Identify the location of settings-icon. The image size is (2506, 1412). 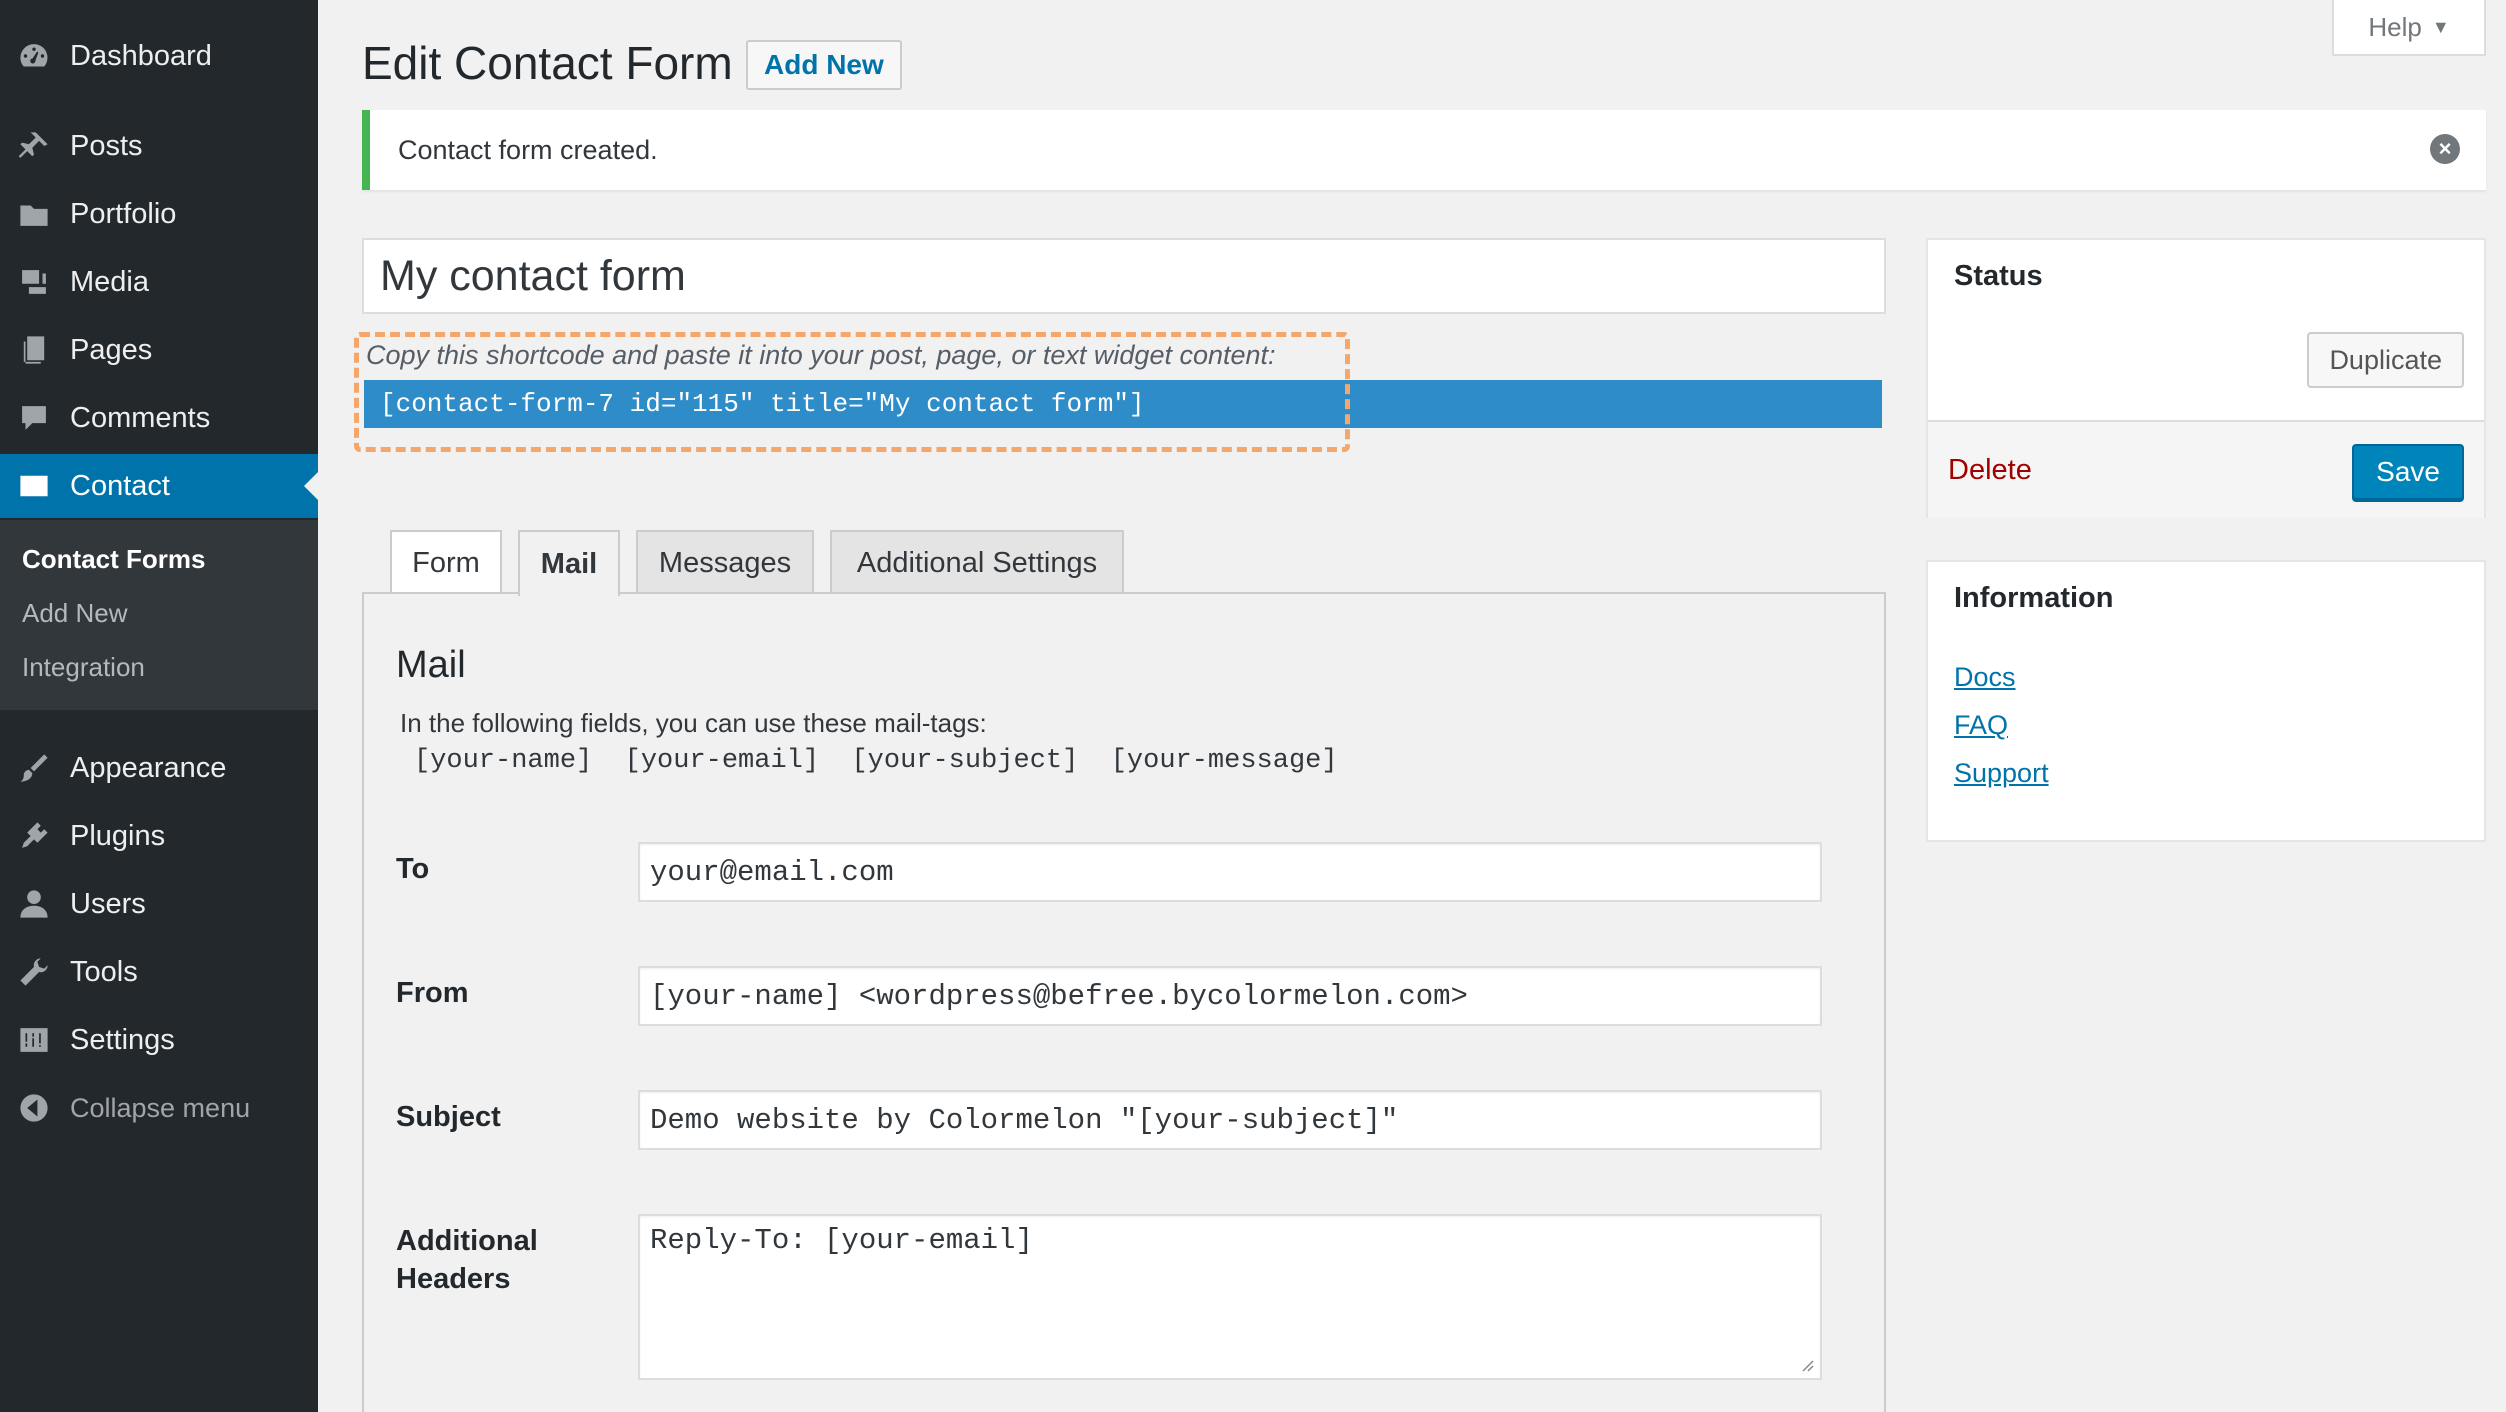
(34, 1040).